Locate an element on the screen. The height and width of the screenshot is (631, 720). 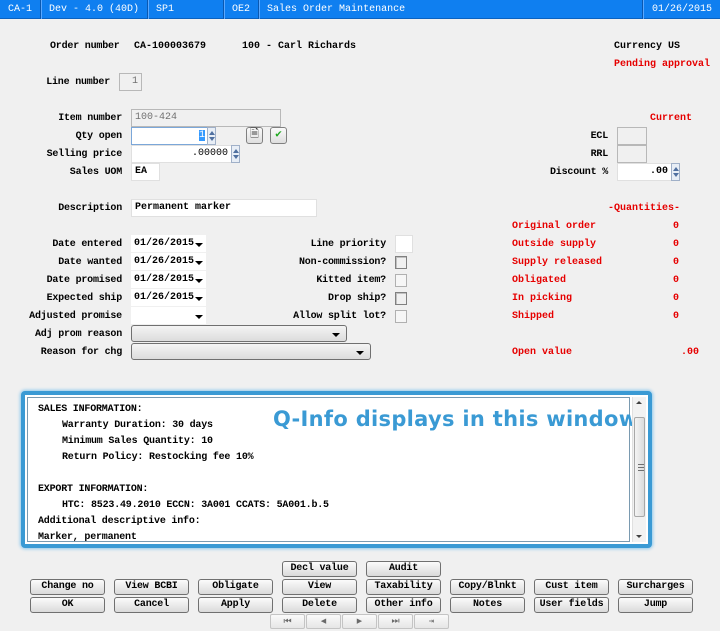
rrl-field is located at coordinates (632, 154).